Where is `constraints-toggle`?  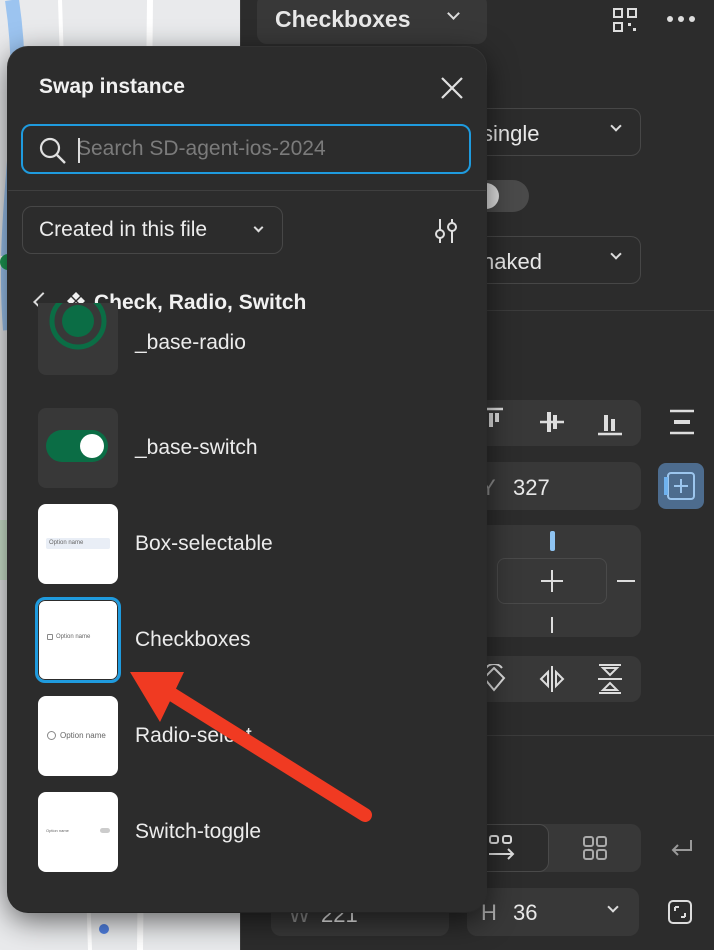
constraints-toggle is located at coordinates (681, 486).